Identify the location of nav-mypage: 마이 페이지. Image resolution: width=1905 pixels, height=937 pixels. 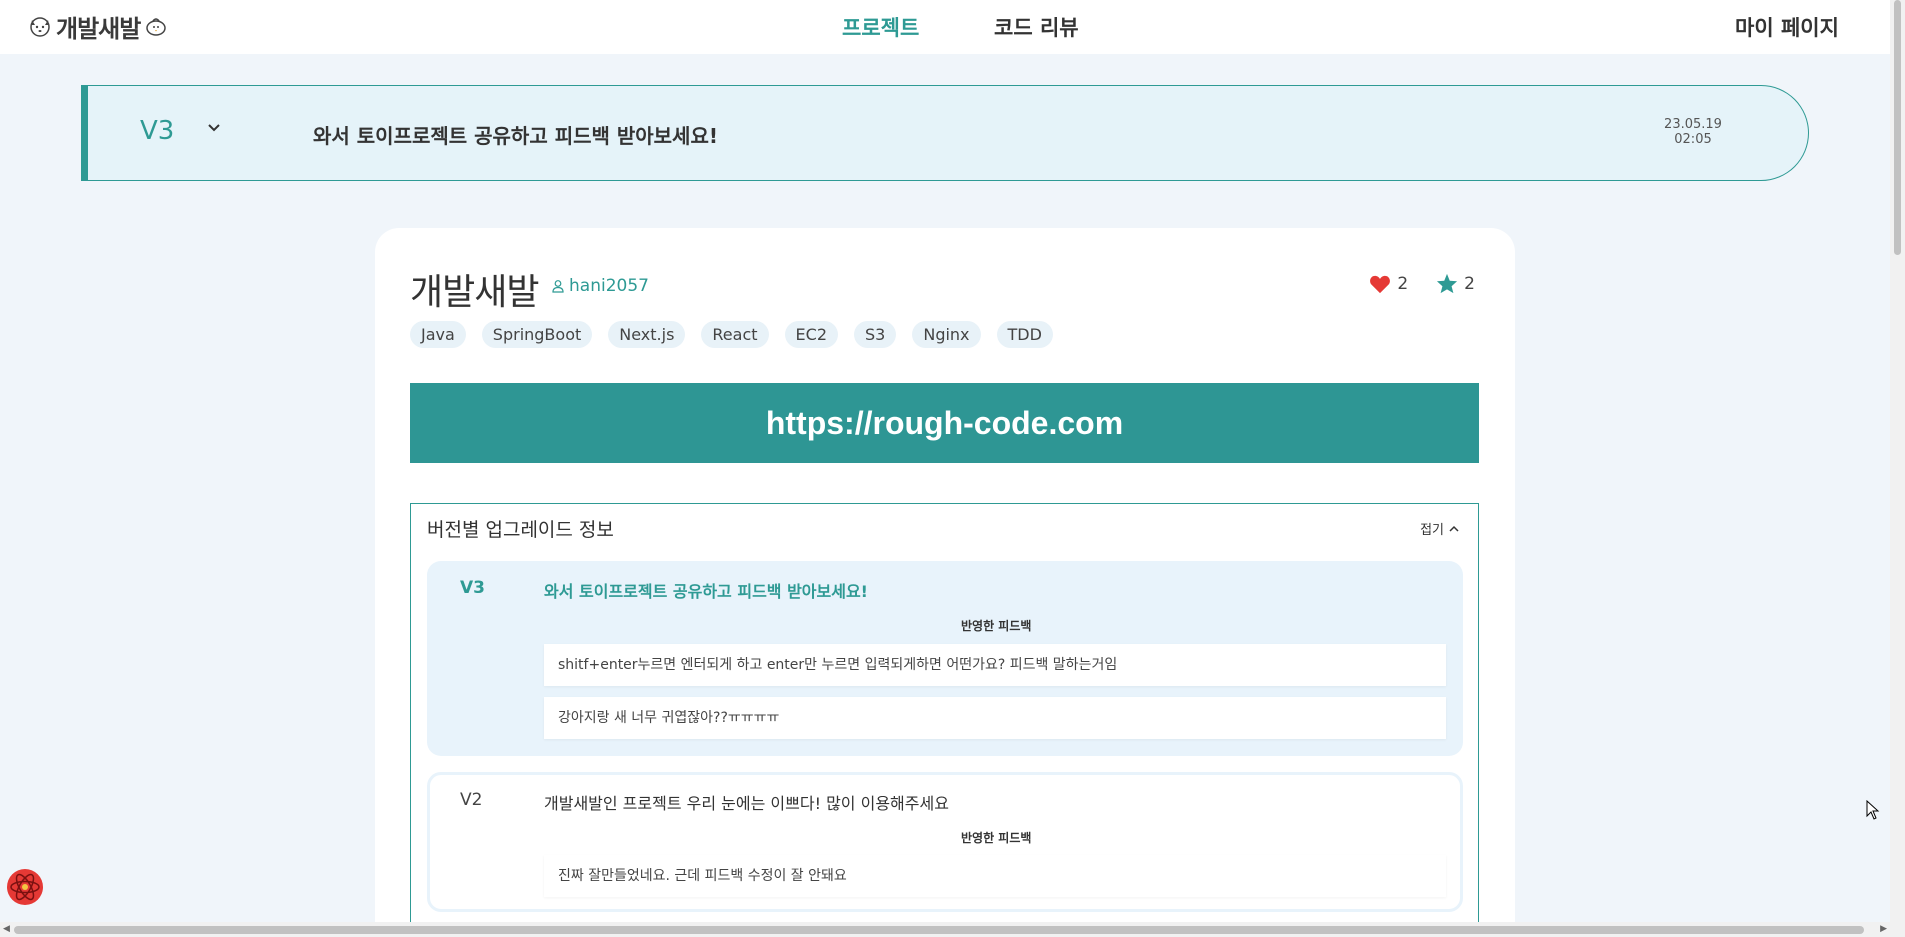
(1787, 27).